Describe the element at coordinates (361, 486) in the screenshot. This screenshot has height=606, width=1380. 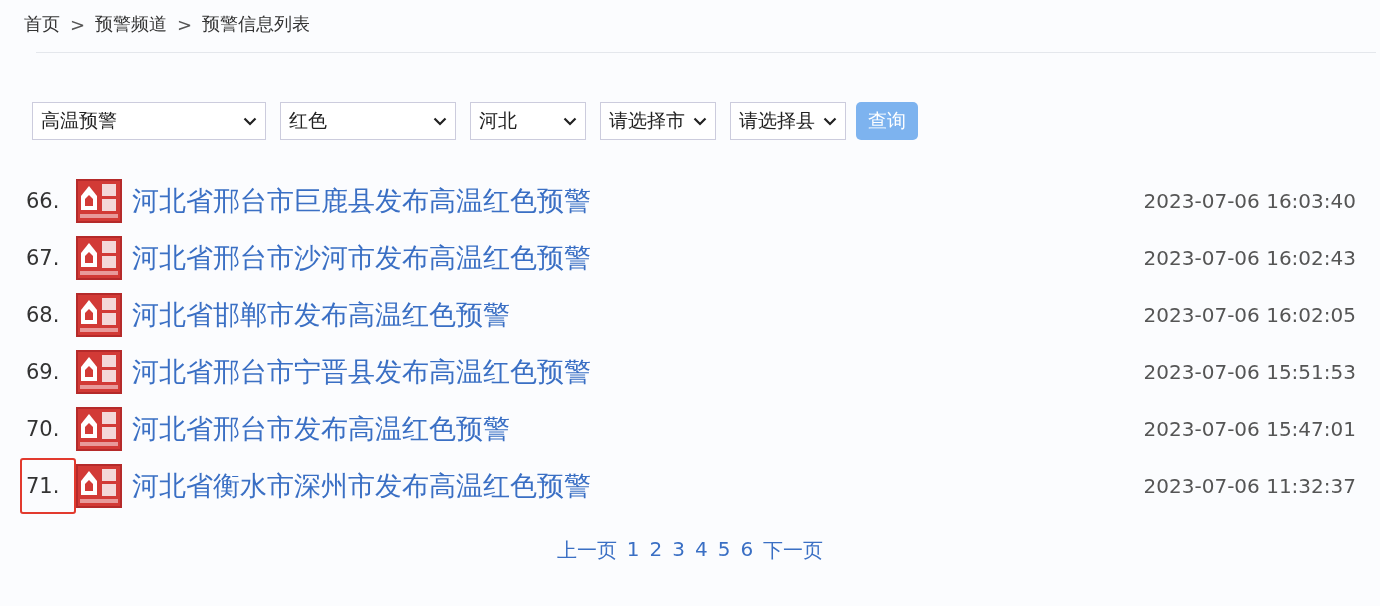
I see `alert-title-link: 河北省衡水市深州市发布高温红色预警` at that location.